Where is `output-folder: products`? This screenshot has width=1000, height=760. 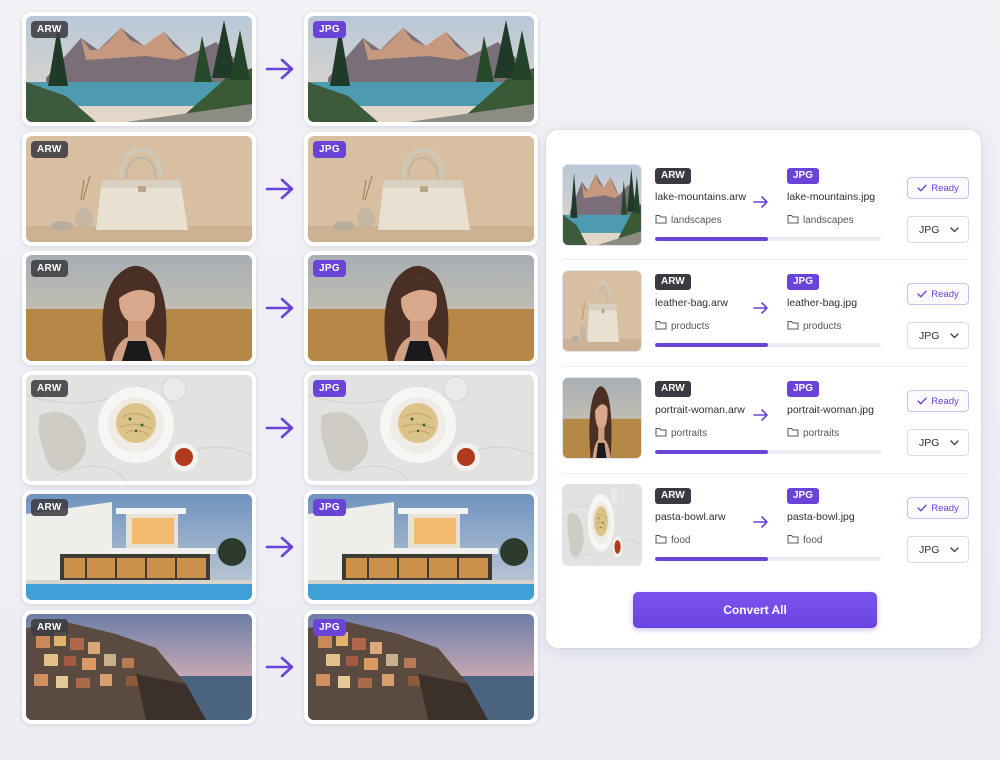 output-folder: products is located at coordinates (814, 326).